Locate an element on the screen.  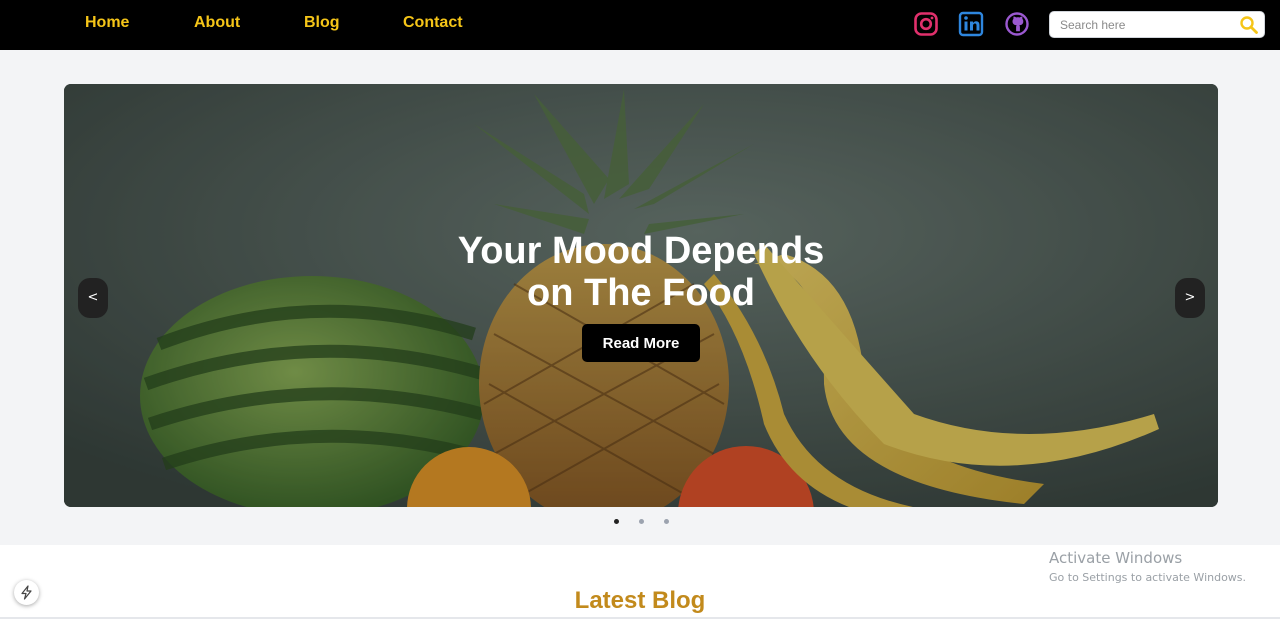
nav-contact-link: Contact is located at coordinates (433, 23).